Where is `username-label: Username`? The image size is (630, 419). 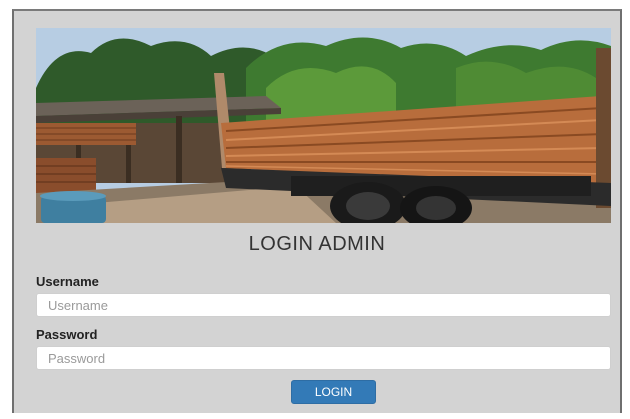
username-label: Username is located at coordinates (67, 281).